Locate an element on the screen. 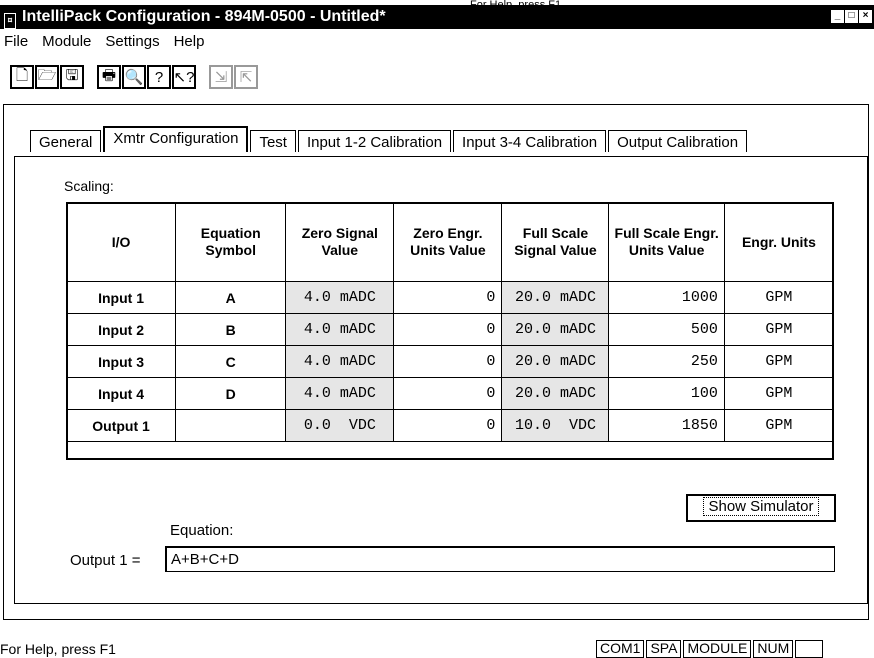 This screenshot has width=874, height=658. io-cell: Output 1 is located at coordinates (121, 425).